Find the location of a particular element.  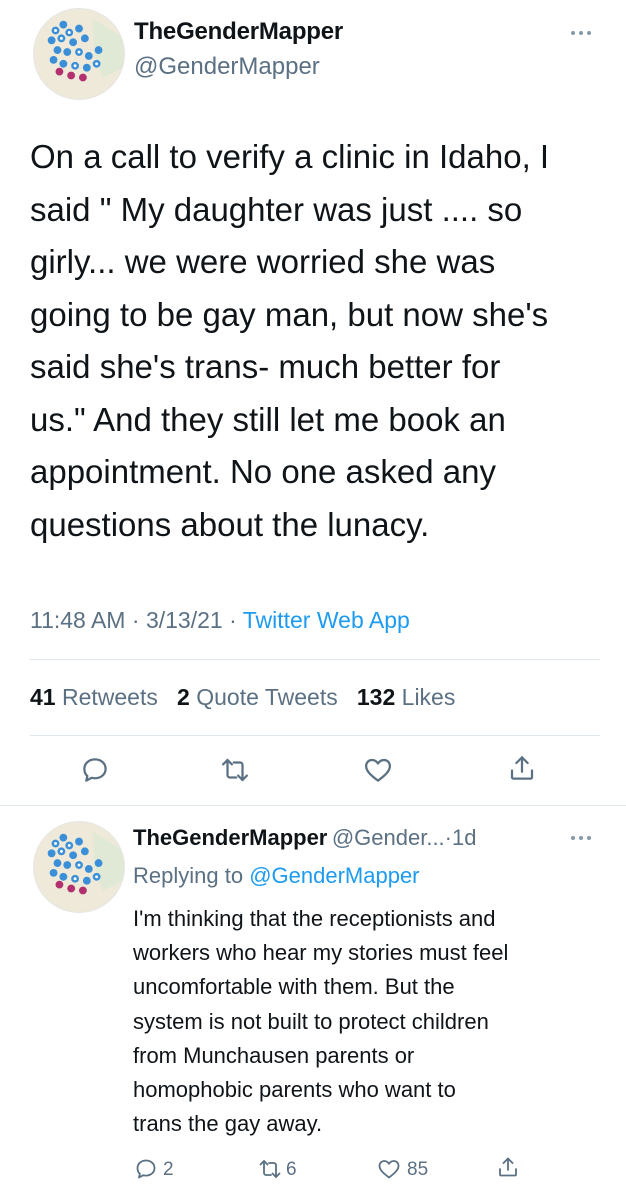

tweet-meta: 11:48 AM · 3/13/21 · Twitter Web App is located at coordinates (220, 620).